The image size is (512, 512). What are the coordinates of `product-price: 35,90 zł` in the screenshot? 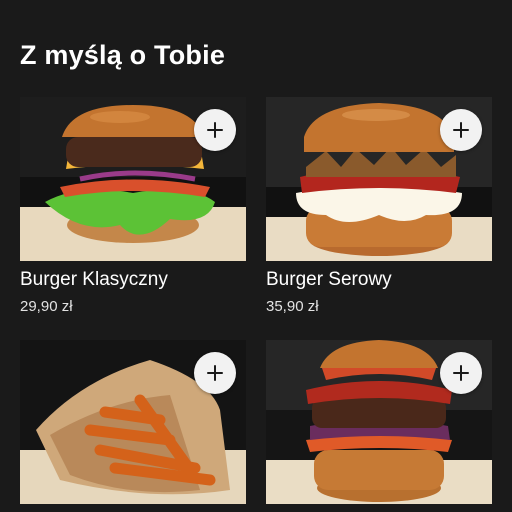 It's located at (292, 306).